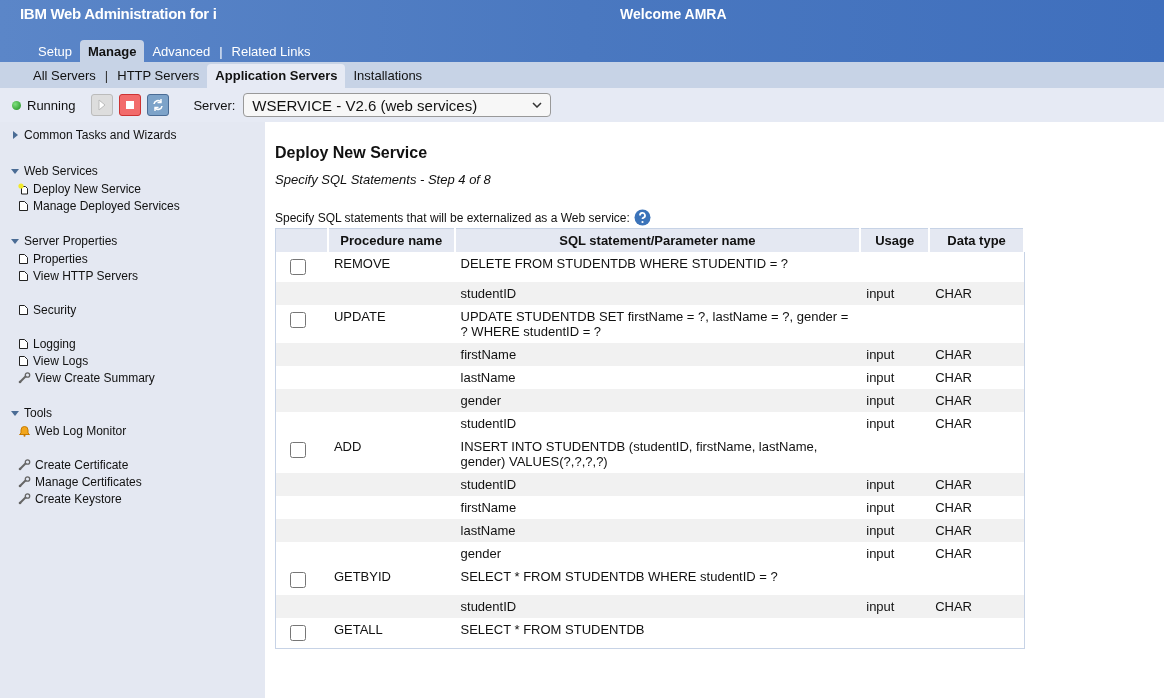 This screenshot has width=1164, height=698. Describe the element at coordinates (391, 240) in the screenshot. I see `column-header: Procedure name` at that location.